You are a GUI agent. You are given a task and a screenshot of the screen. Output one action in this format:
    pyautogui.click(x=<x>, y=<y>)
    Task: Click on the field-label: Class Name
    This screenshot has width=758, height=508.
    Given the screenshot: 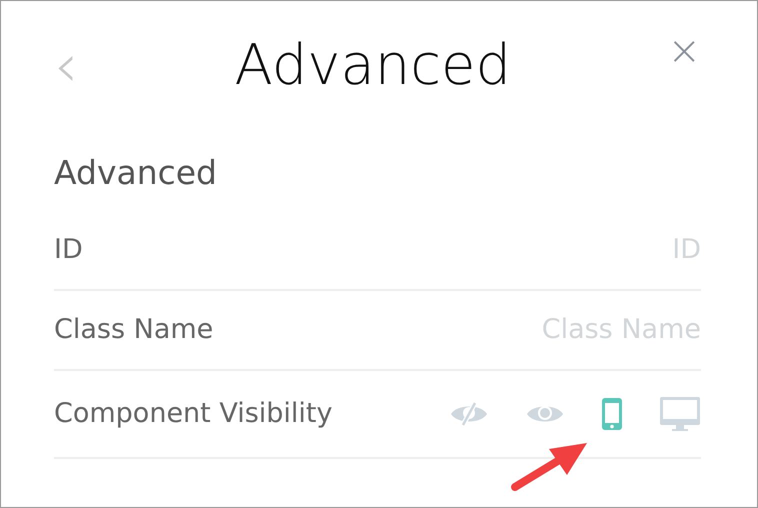 What is the action you would take?
    pyautogui.click(x=134, y=329)
    